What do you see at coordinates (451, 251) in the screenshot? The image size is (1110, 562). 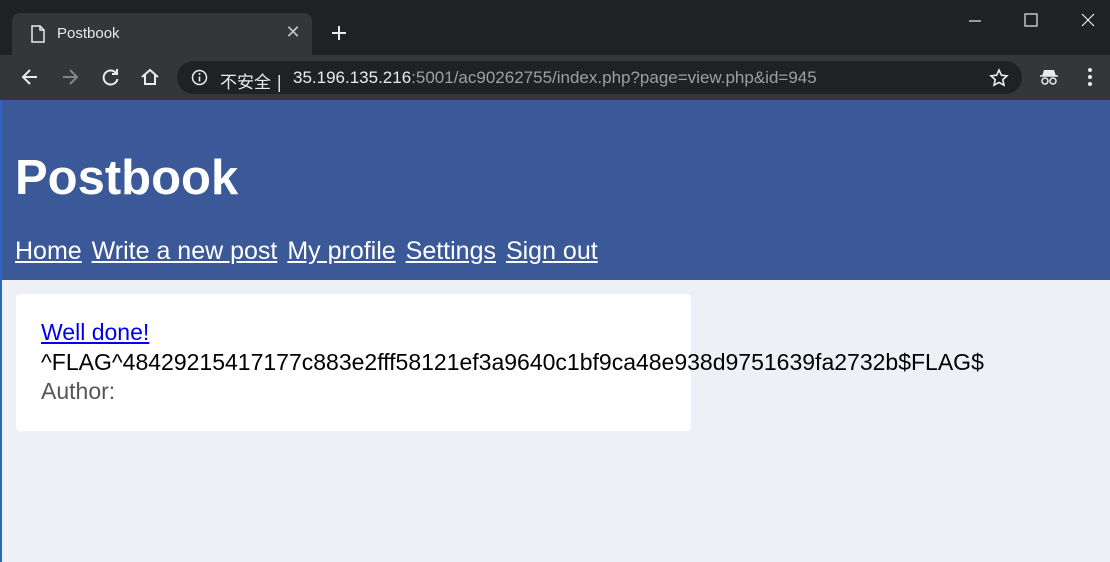 I see `nav-settings: Settings` at bounding box center [451, 251].